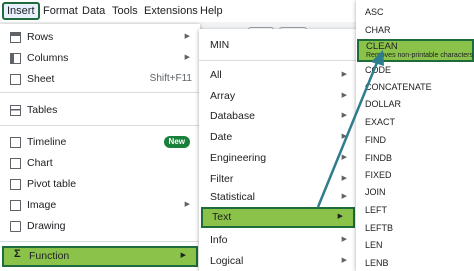  Describe the element at coordinates (374, 245) in the screenshot. I see `menu-item-label: LEN` at that location.